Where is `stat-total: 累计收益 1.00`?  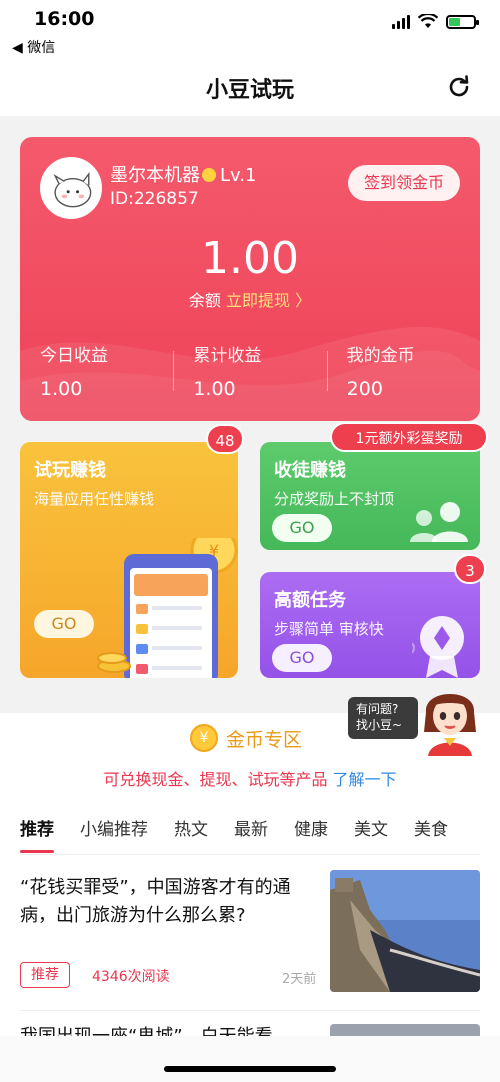
stat-total: 累计收益 1.00 is located at coordinates (249, 371).